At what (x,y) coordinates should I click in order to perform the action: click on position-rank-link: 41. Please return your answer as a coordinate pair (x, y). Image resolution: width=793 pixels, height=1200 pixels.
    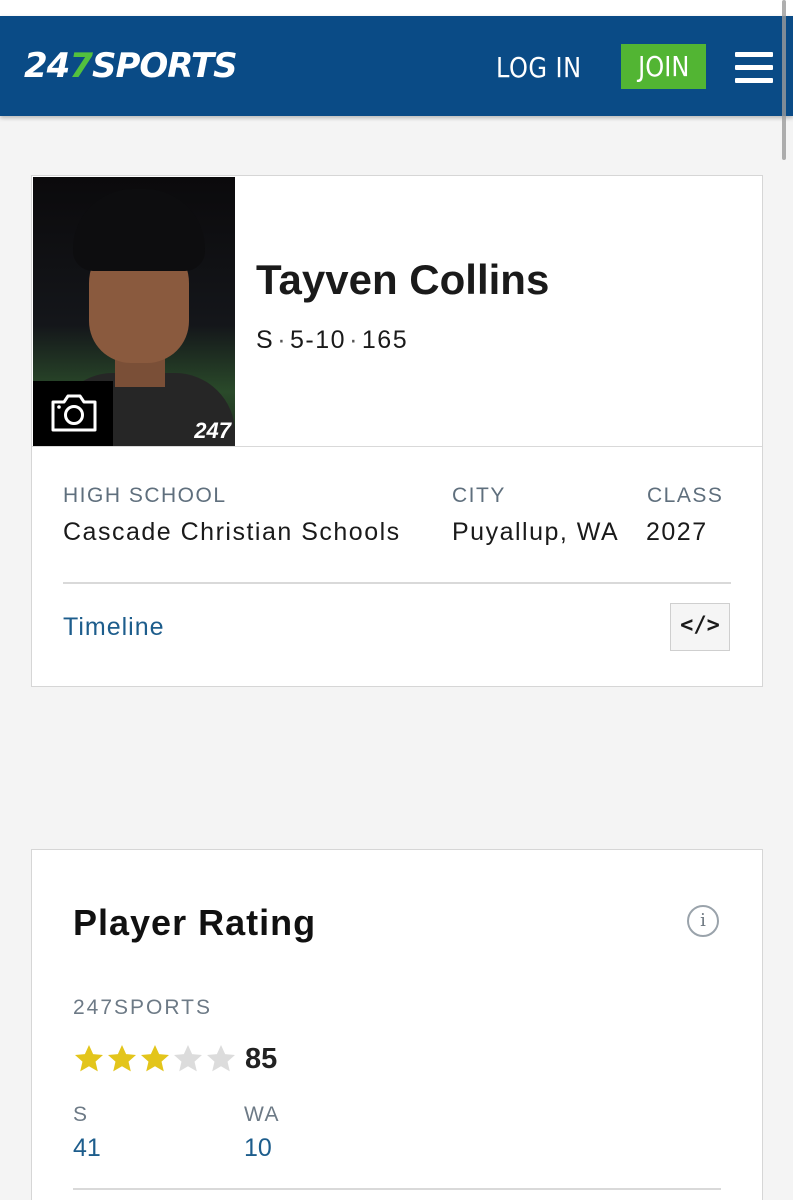
    Looking at the image, I should click on (87, 1148).